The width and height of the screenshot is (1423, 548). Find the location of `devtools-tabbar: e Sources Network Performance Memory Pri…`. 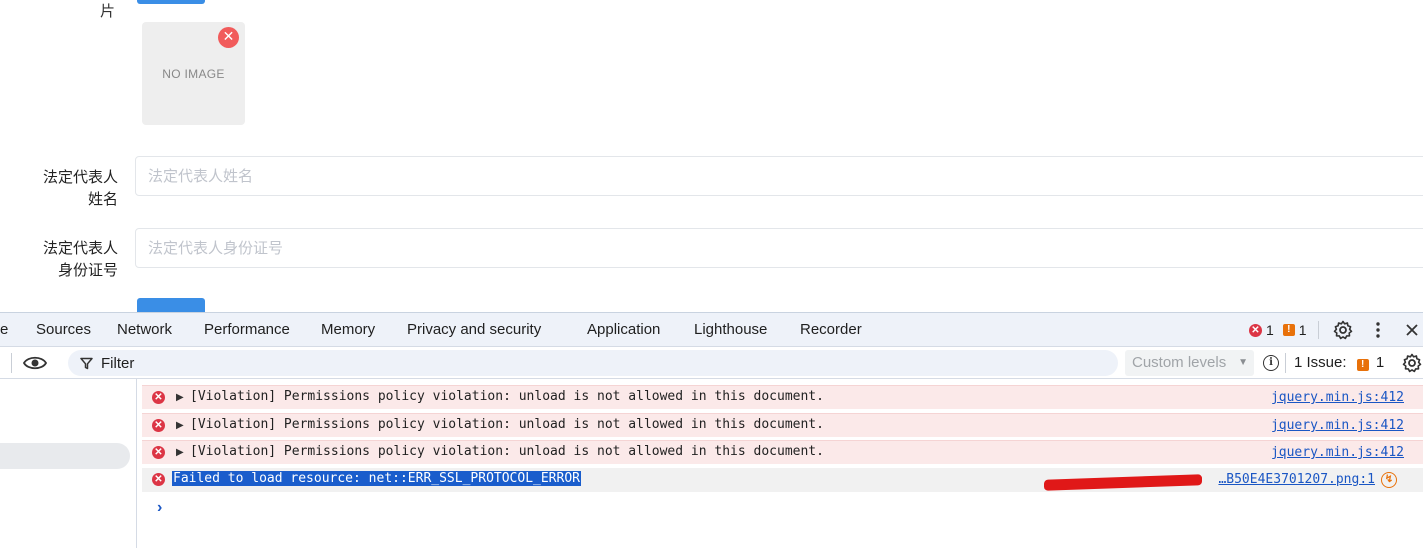

devtools-tabbar: e Sources Network Performance Memory Pri… is located at coordinates (711, 330).